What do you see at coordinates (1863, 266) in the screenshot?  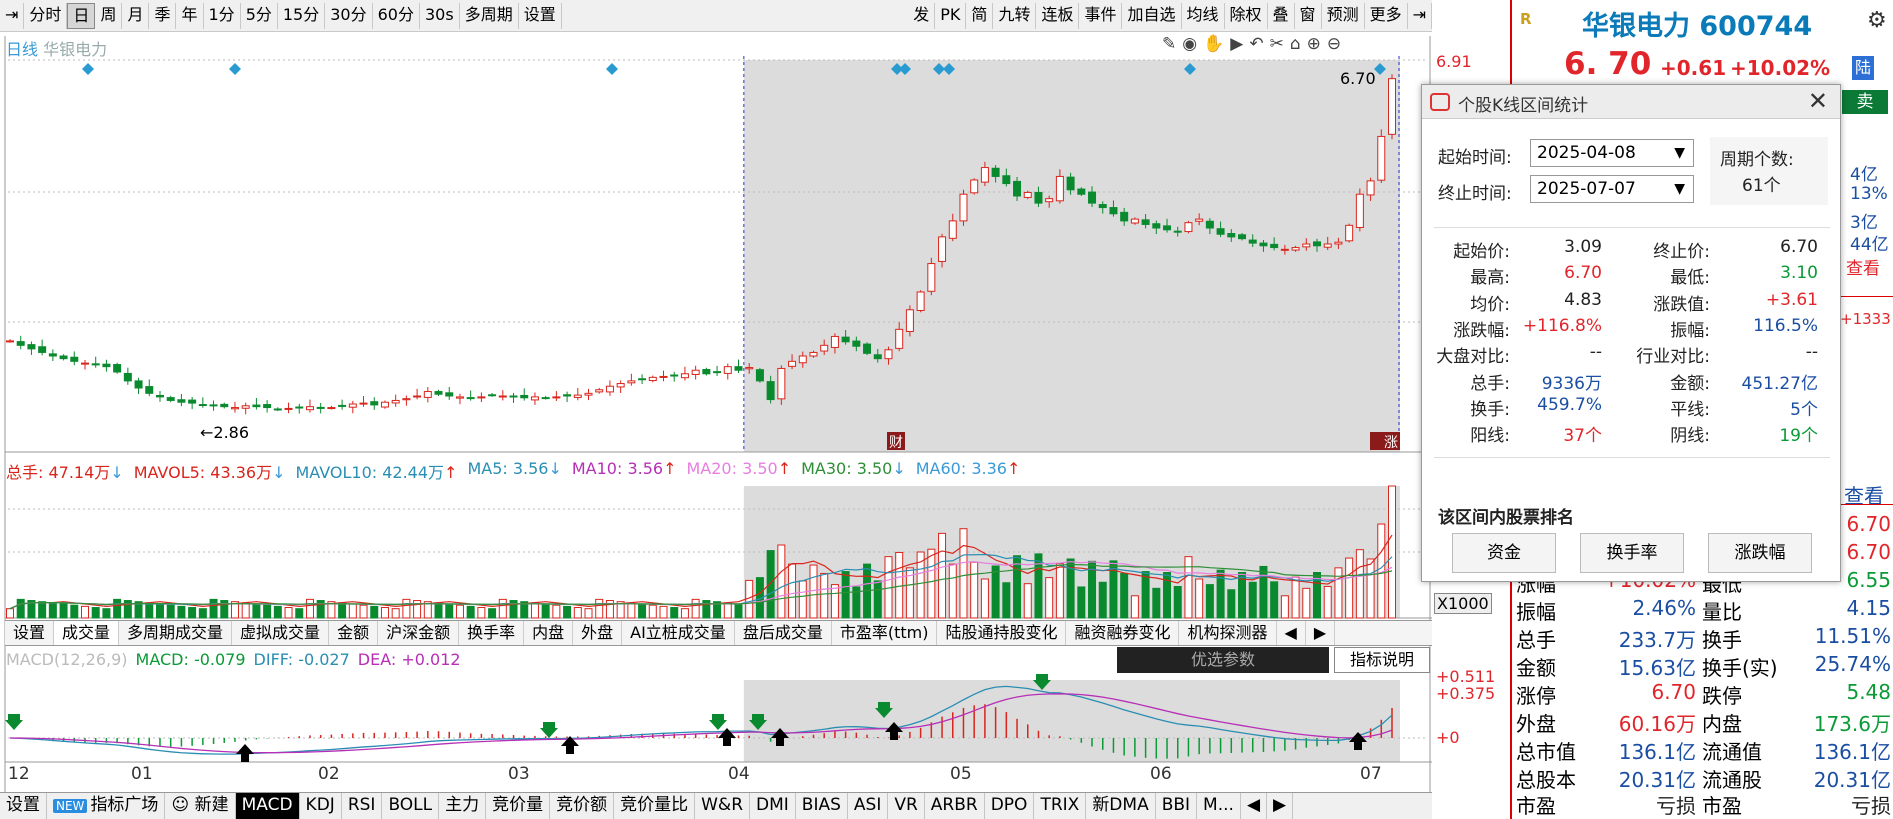 I see `view-link: 查看` at bounding box center [1863, 266].